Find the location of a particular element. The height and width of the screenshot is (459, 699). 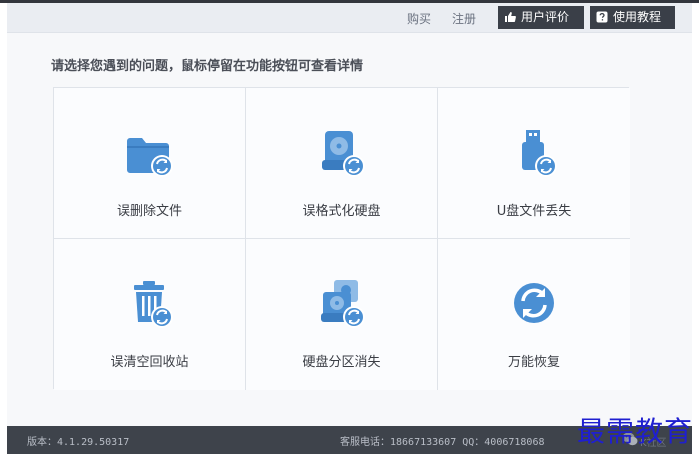

tutorial-label: 使用教程 is located at coordinates (637, 17).